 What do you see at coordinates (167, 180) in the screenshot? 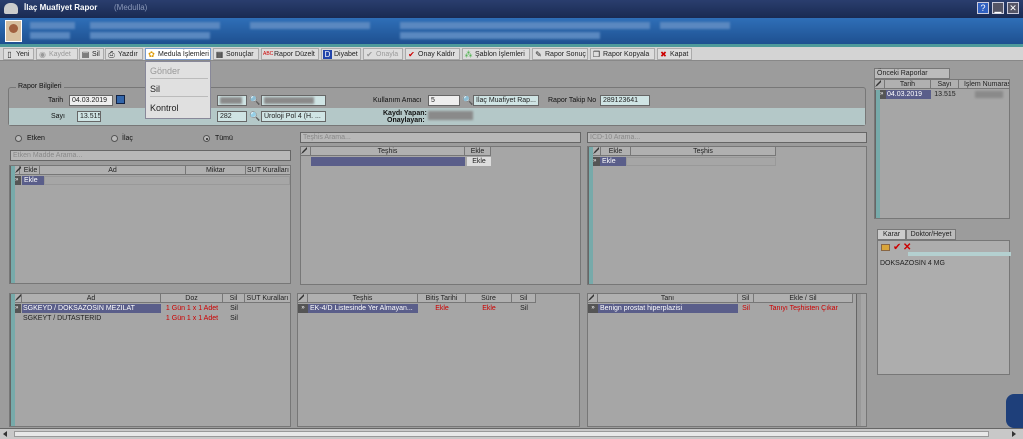
I see `table-row` at bounding box center [167, 180].